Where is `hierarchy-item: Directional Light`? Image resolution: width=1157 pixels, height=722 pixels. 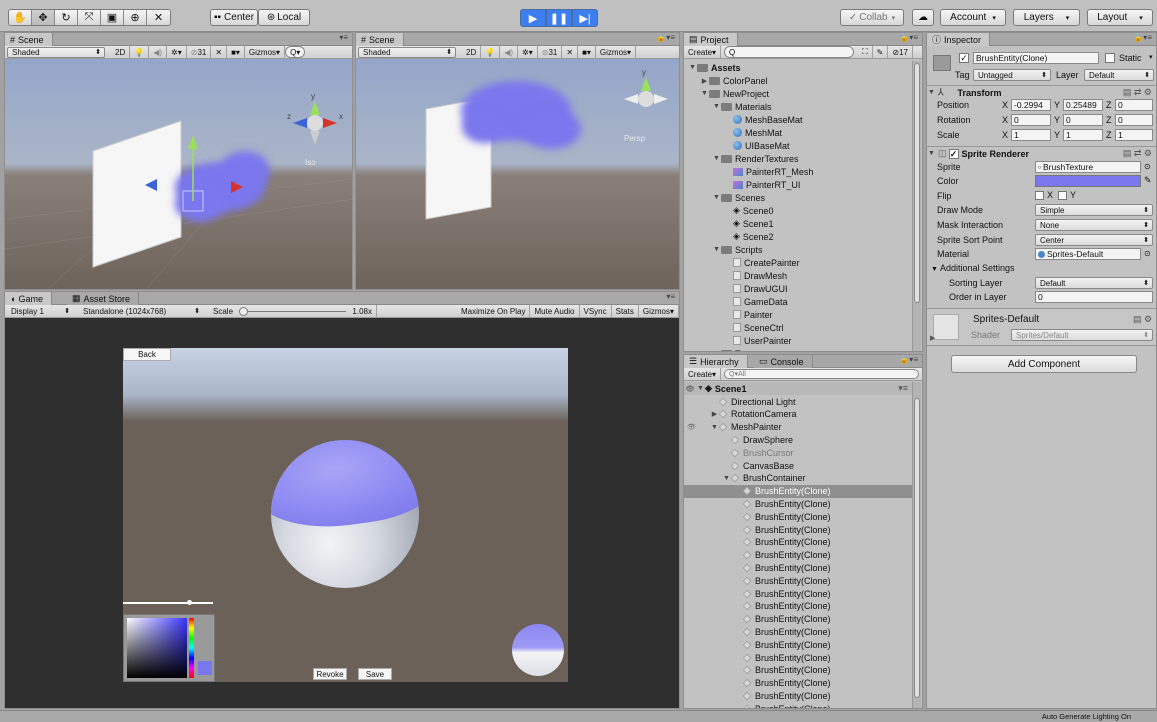 hierarchy-item: Directional Light is located at coordinates (798, 401).